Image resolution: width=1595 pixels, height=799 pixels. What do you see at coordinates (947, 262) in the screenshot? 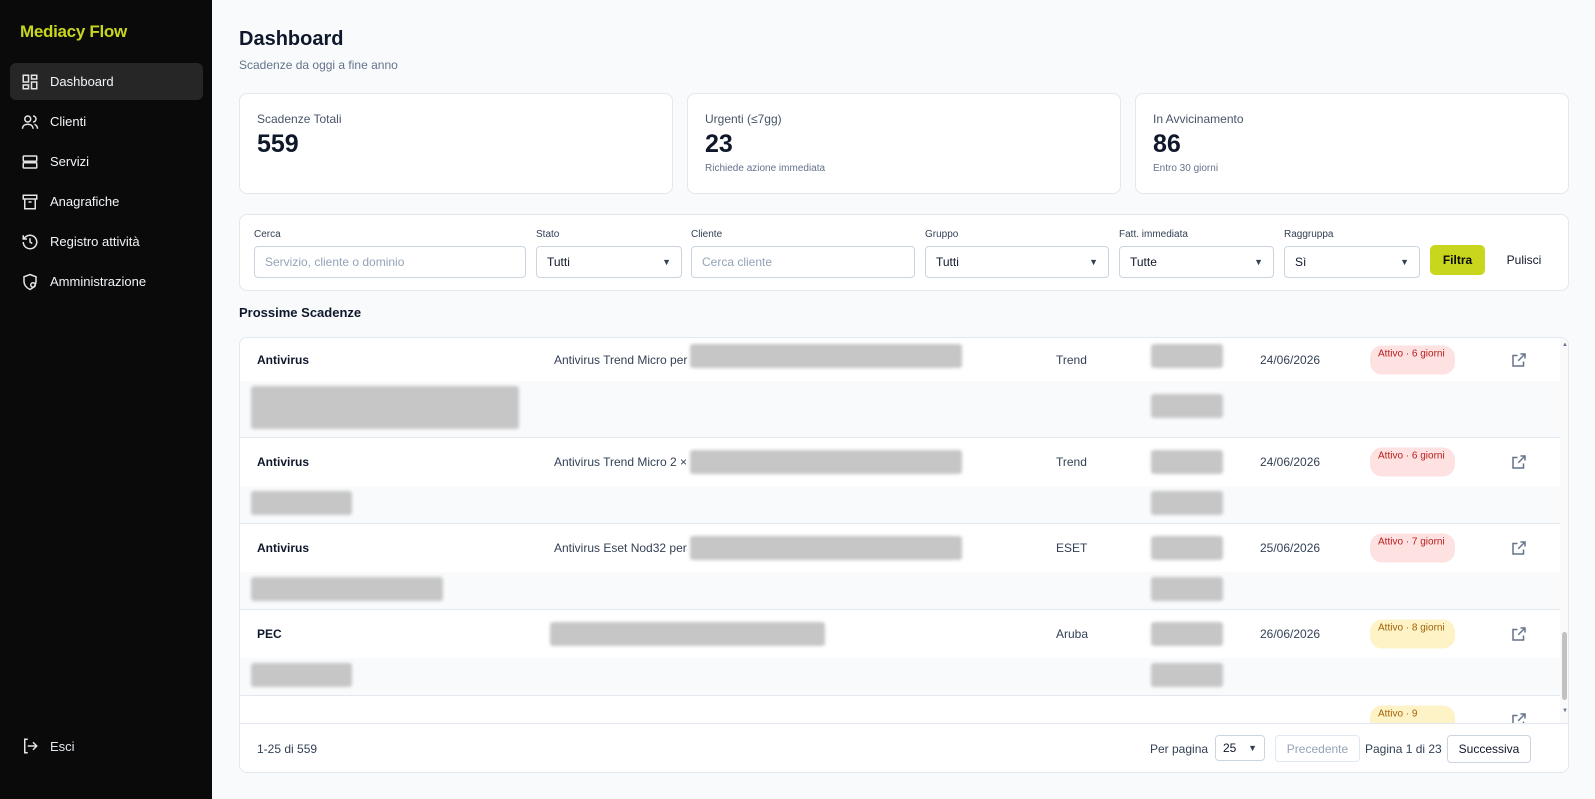
I see `select-value: Tutti` at bounding box center [947, 262].